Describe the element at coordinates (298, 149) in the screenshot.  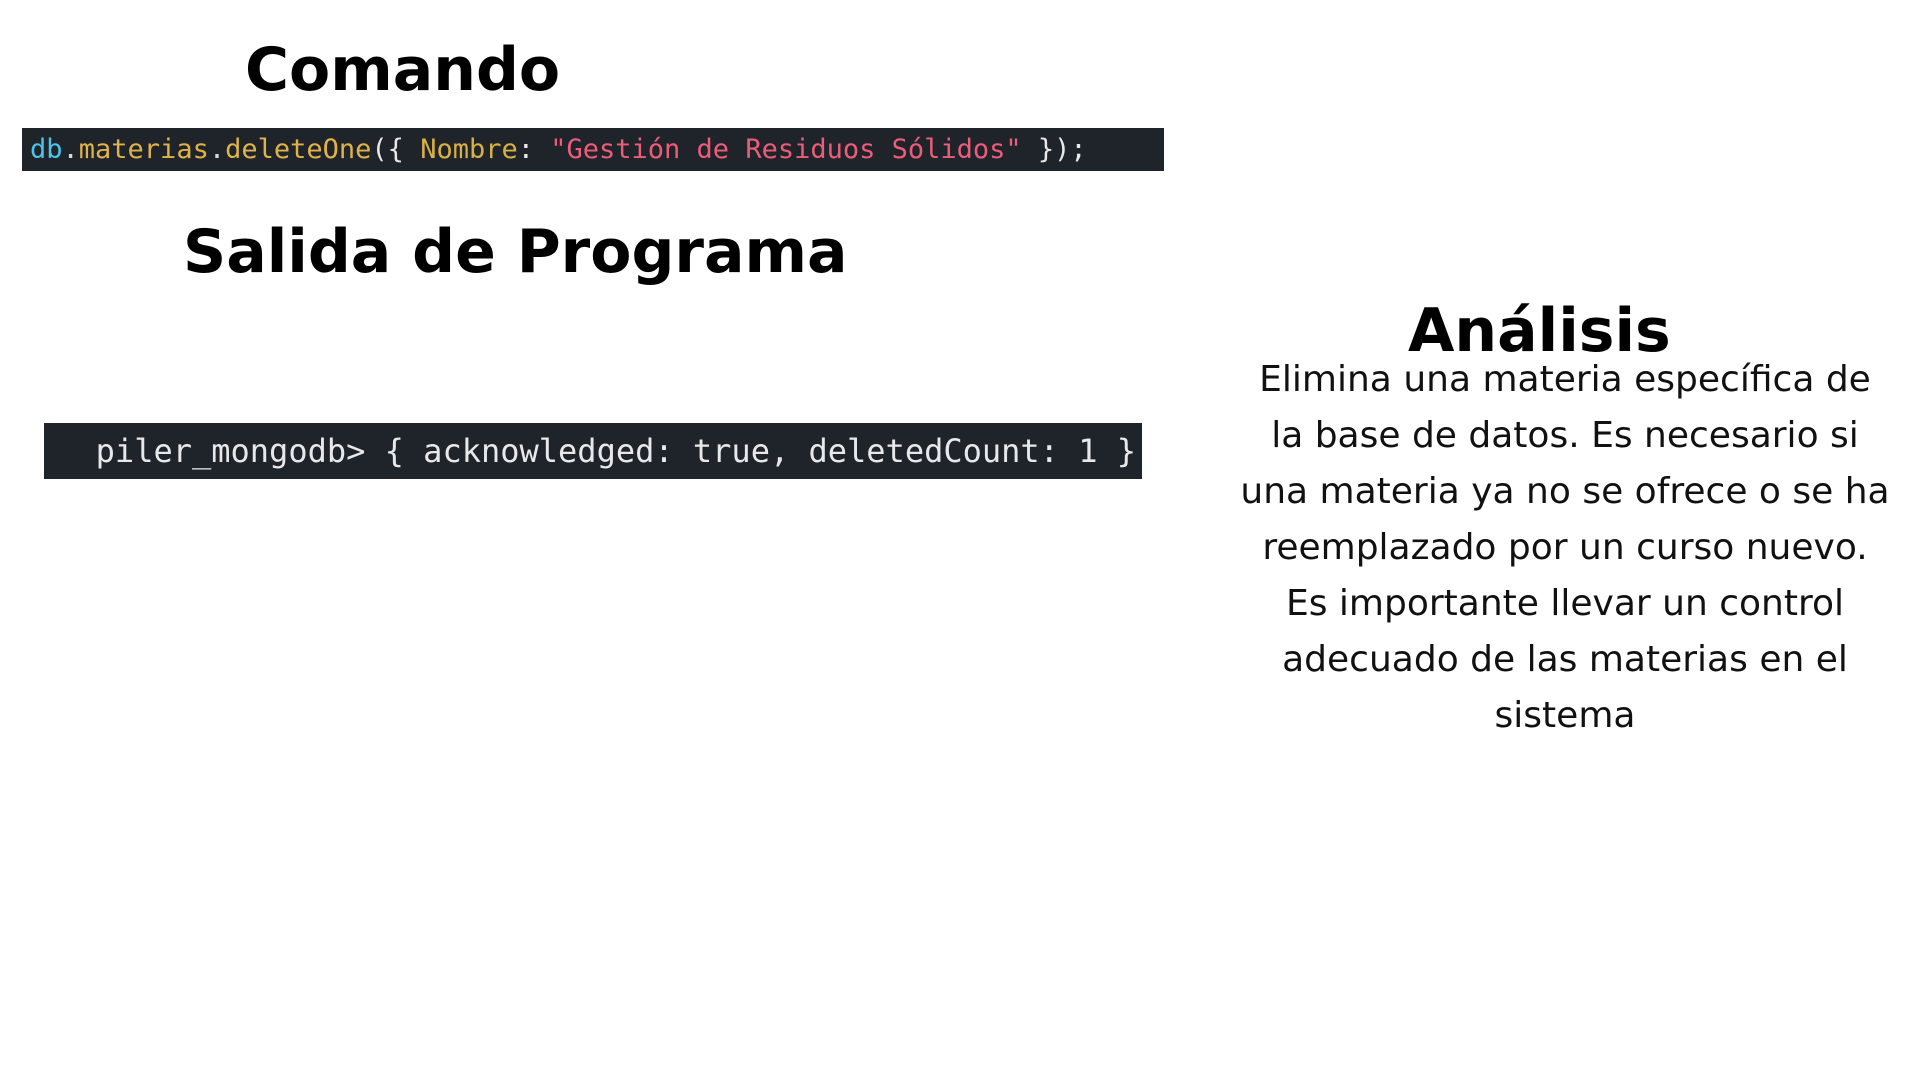
I see `code-method-token: deleteOne` at that location.